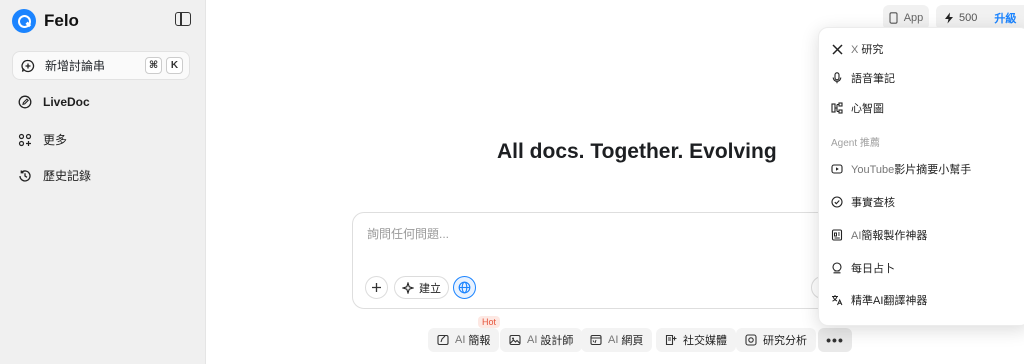  I want to click on chip-label: 網頁, so click(632, 341).